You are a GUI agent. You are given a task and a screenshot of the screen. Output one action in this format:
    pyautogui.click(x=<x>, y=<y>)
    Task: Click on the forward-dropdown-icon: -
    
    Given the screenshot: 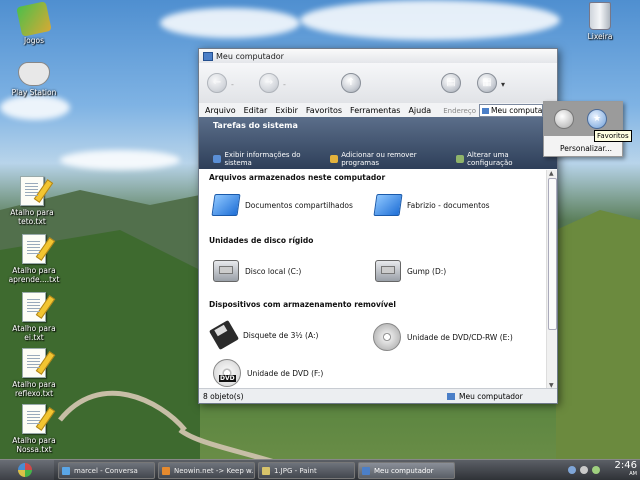 What is the action you would take?
    pyautogui.click(x=284, y=84)
    